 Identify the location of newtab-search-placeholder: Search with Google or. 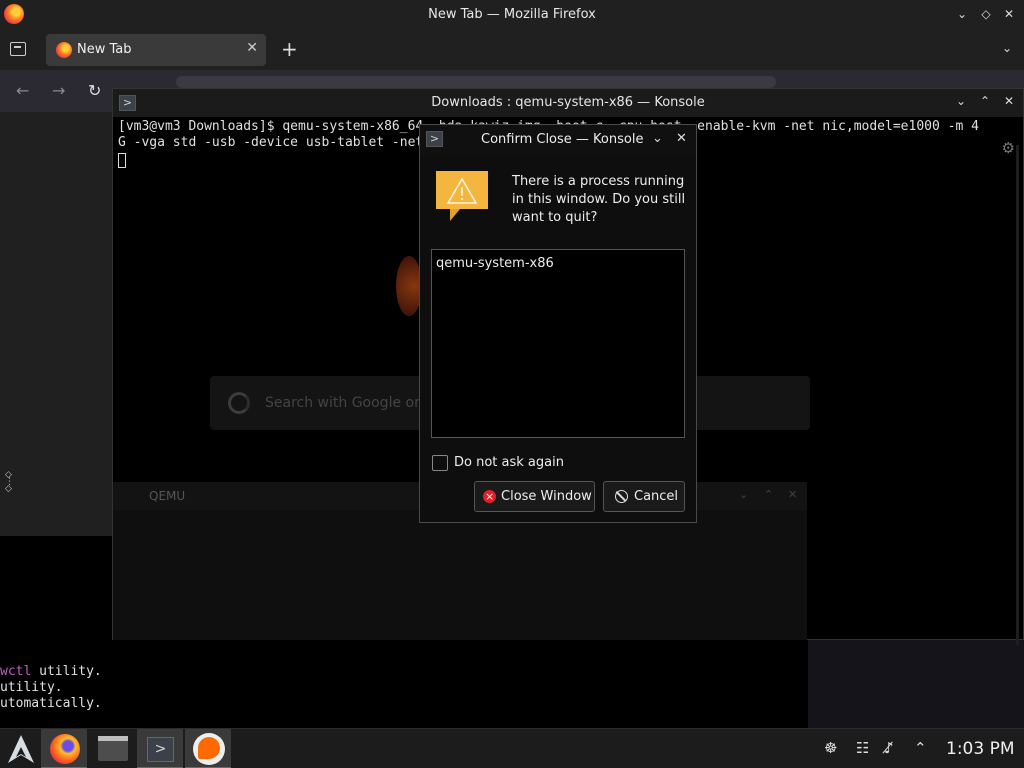
(342, 403).